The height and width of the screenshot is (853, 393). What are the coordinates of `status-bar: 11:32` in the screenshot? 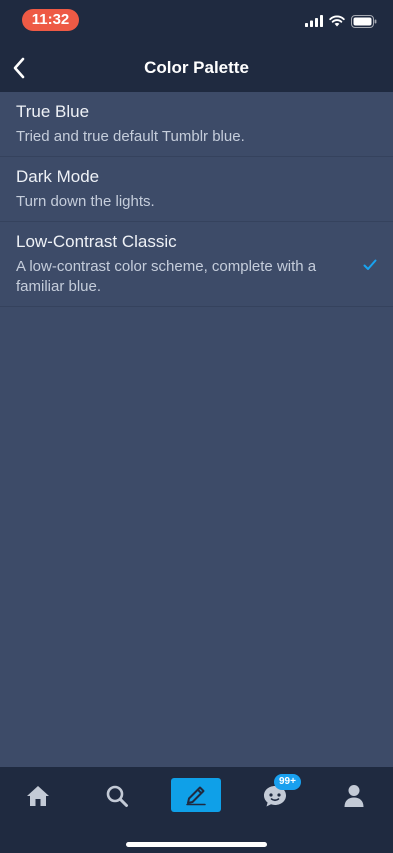 It's located at (196, 22).